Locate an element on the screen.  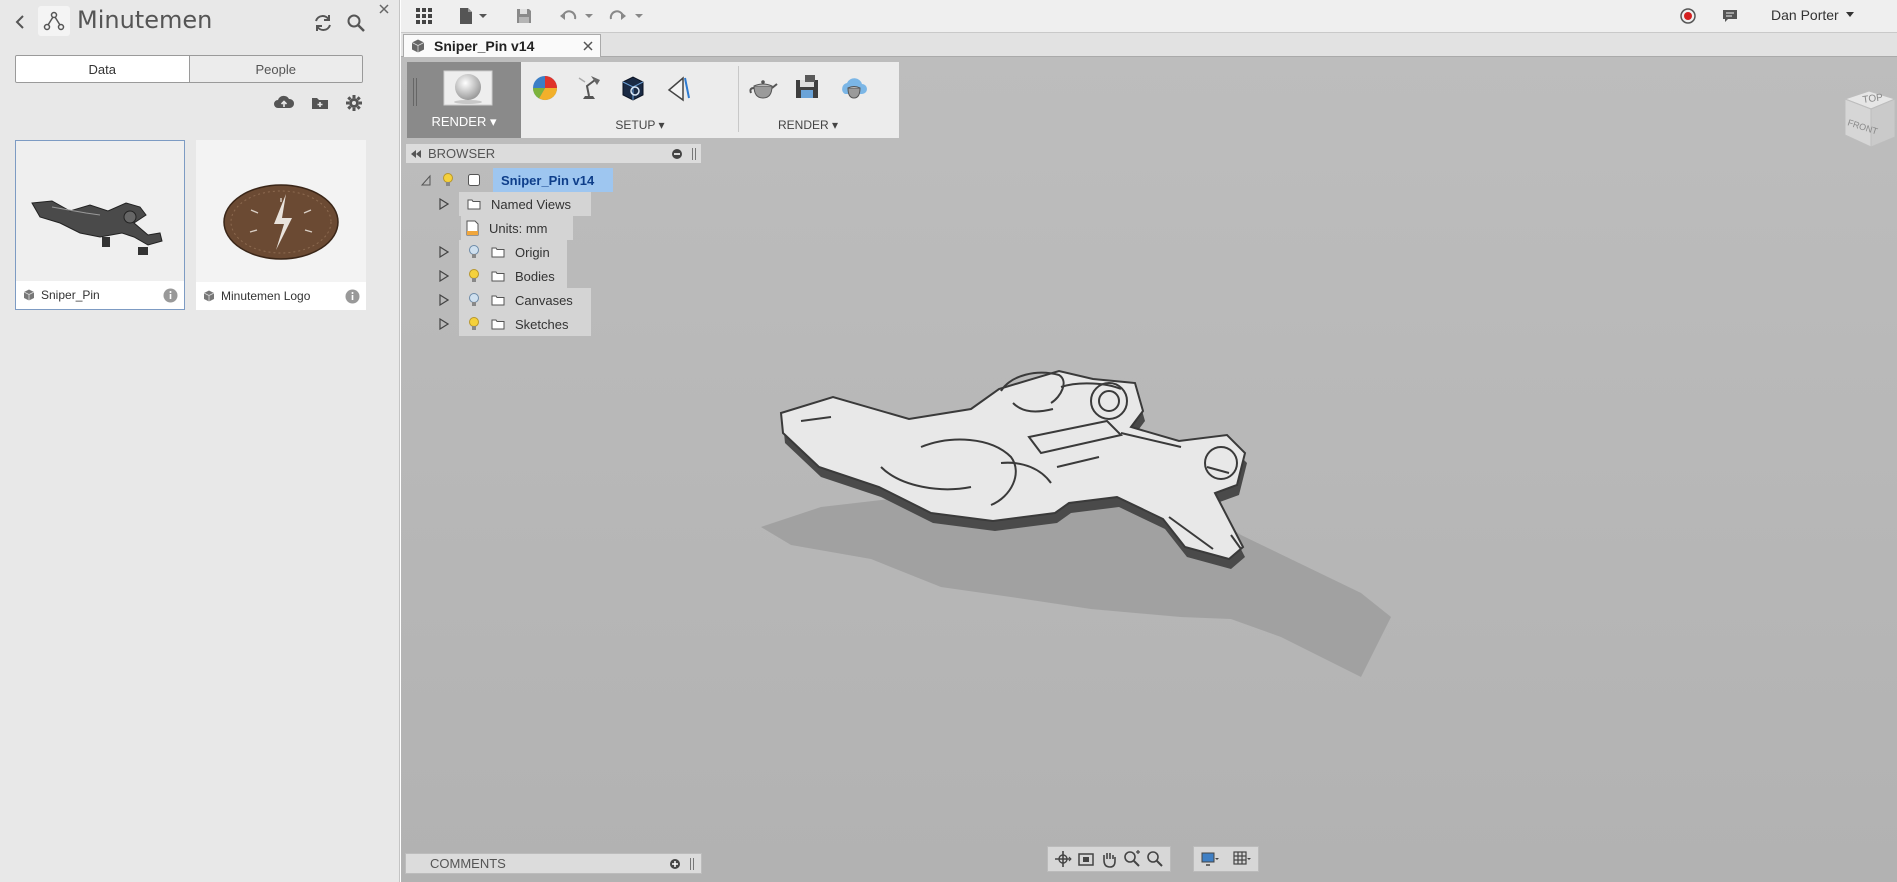
new-folder-icon is located at coordinates (320, 103).